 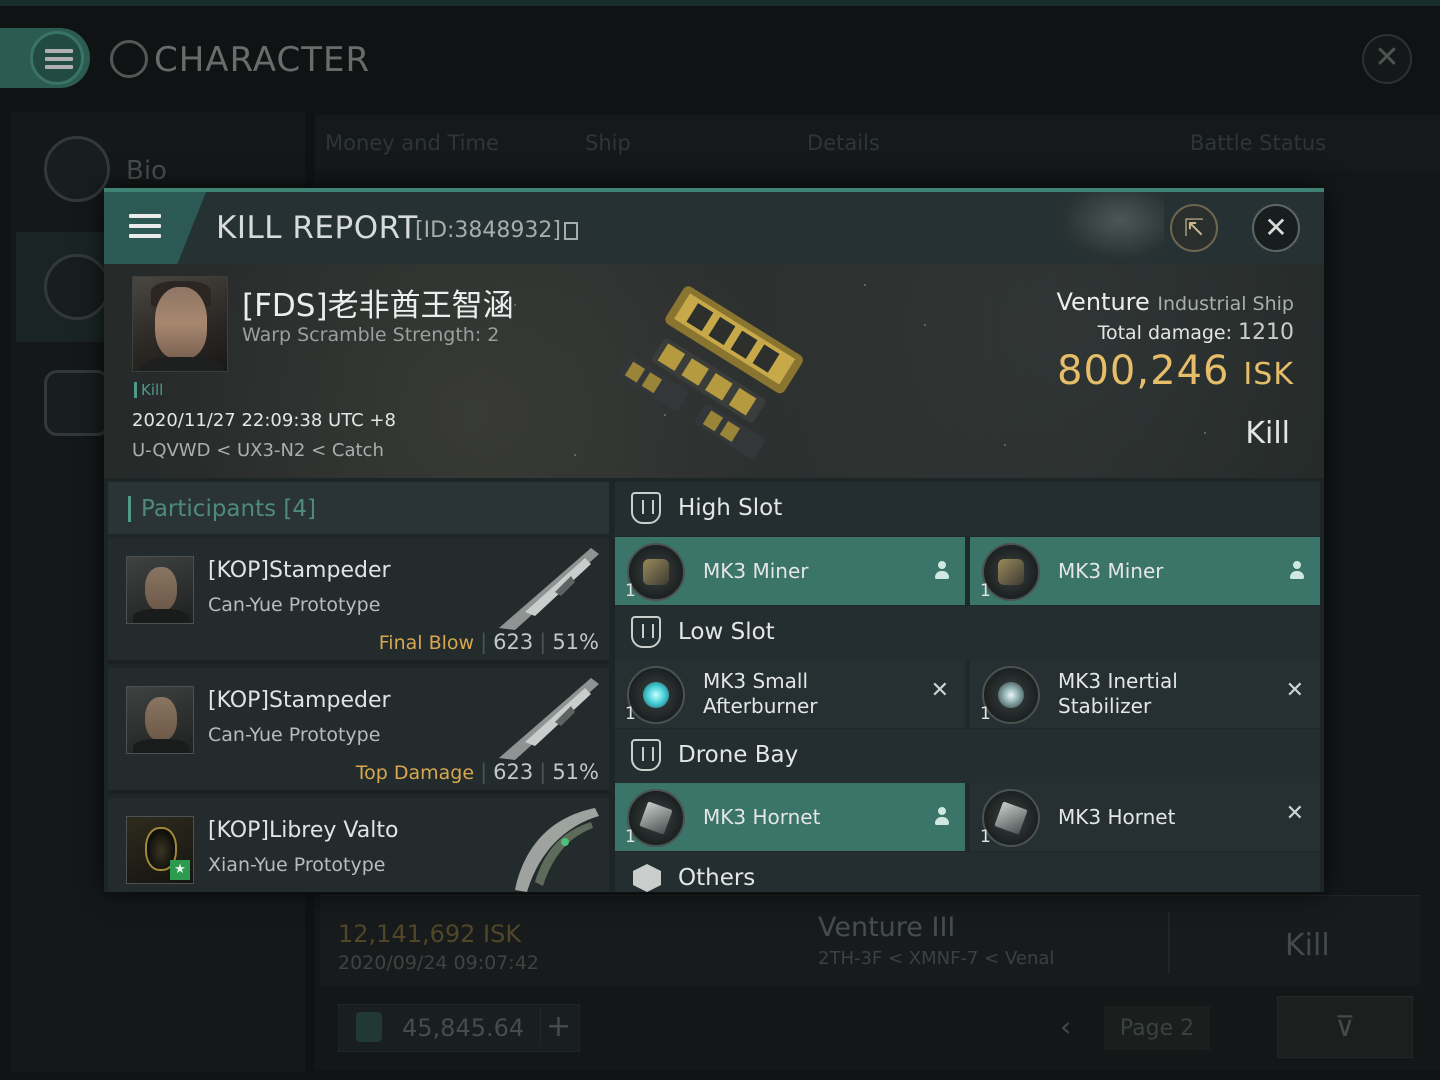 What do you see at coordinates (575, 642) in the screenshot?
I see `participant-percent: 51%` at bounding box center [575, 642].